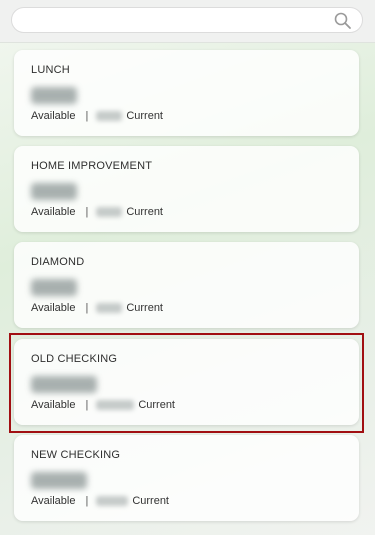 This screenshot has height=535, width=375. Describe the element at coordinates (174, 21) in the screenshot. I see `search-input` at that location.